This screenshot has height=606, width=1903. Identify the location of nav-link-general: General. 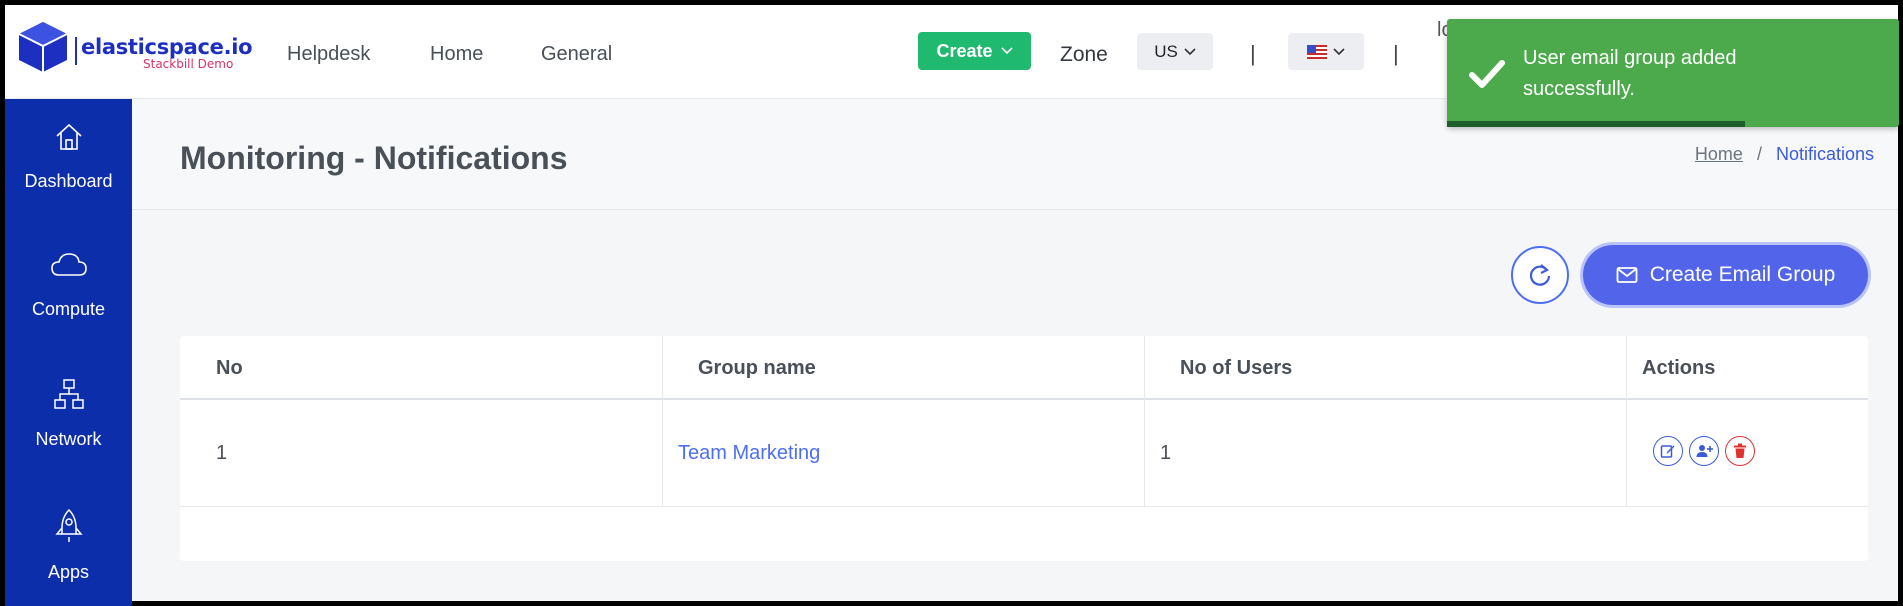
(576, 54).